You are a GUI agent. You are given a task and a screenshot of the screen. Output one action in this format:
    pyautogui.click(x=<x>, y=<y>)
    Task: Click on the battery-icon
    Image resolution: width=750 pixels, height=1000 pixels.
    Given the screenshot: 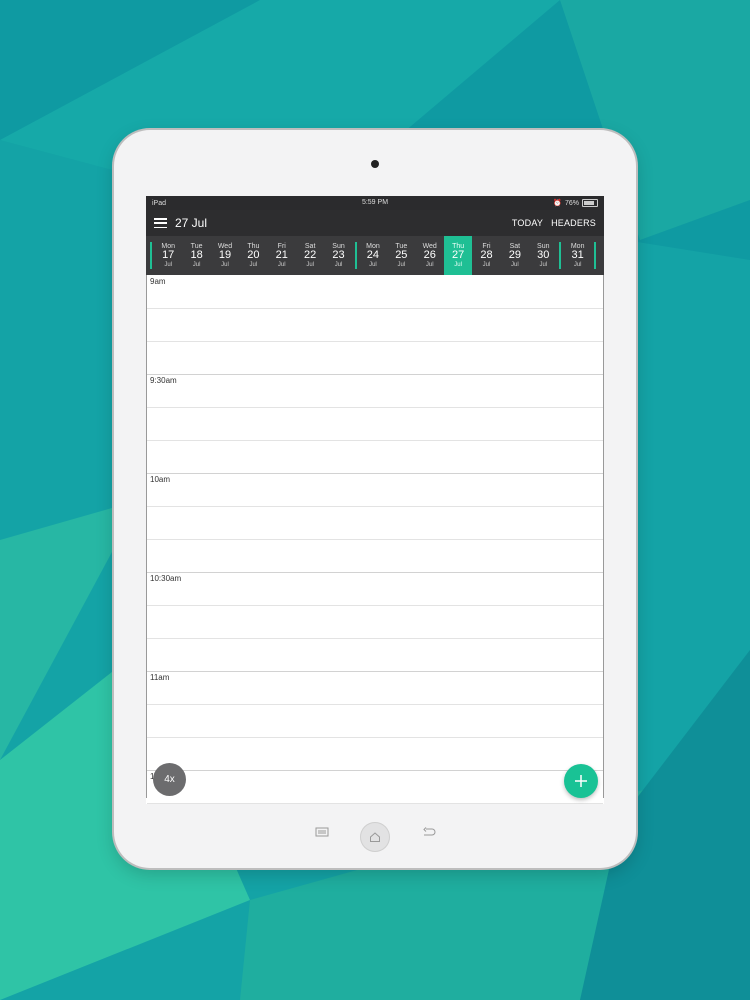 What is the action you would take?
    pyautogui.click(x=590, y=203)
    